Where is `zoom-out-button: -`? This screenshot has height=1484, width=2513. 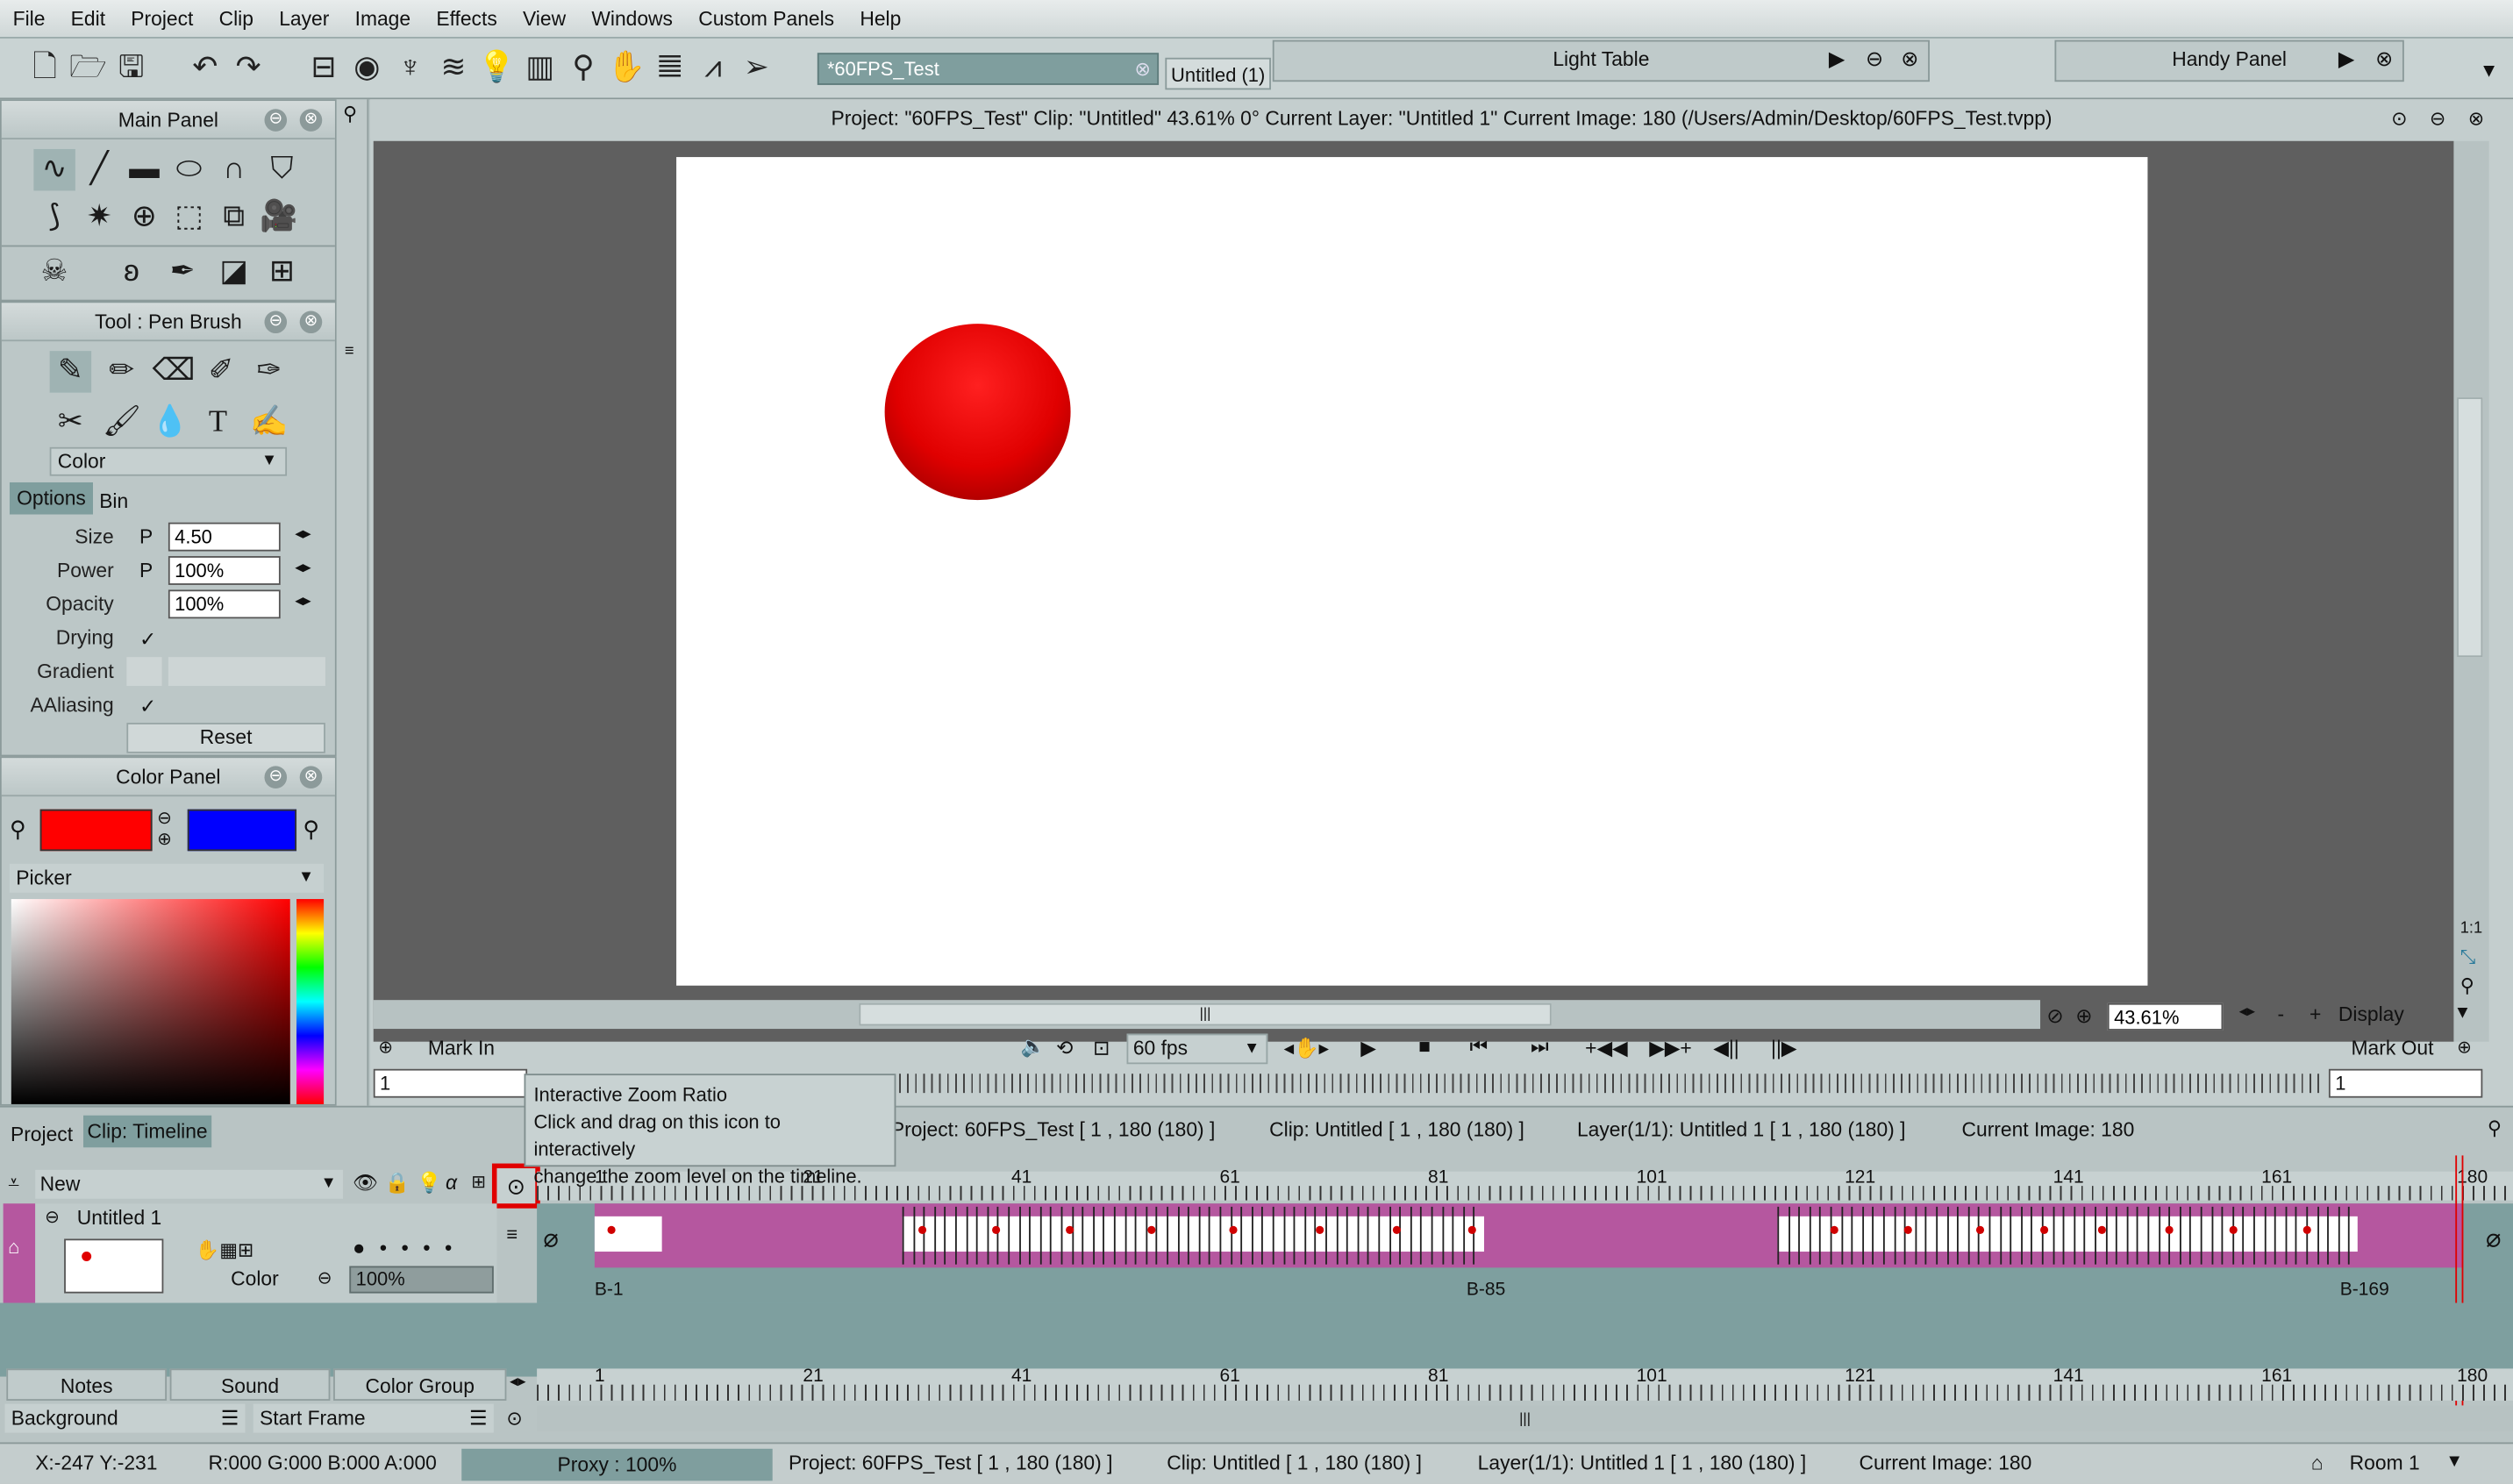 zoom-out-button: - is located at coordinates (2280, 1014).